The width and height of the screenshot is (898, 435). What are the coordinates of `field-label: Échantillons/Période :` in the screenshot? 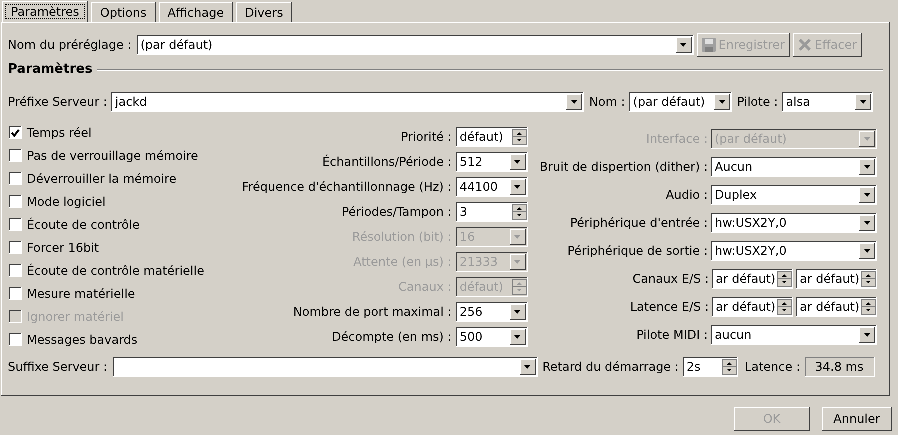 It's located at (387, 162).